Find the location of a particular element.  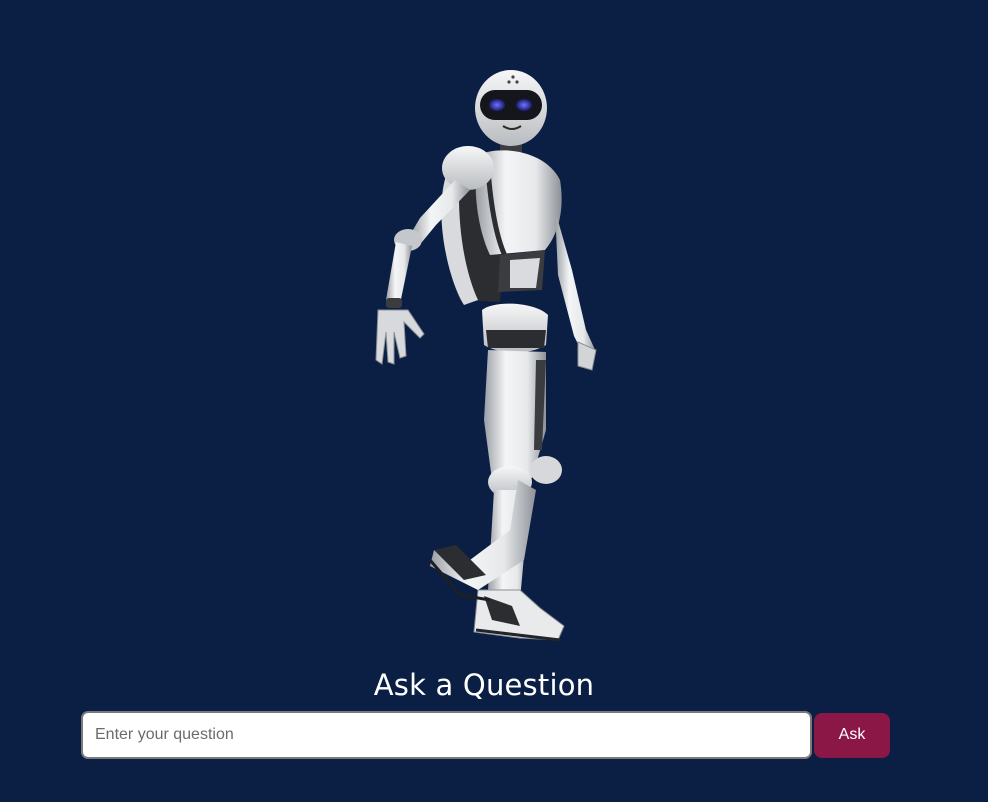

page-title: Ask a Question is located at coordinates (484, 685).